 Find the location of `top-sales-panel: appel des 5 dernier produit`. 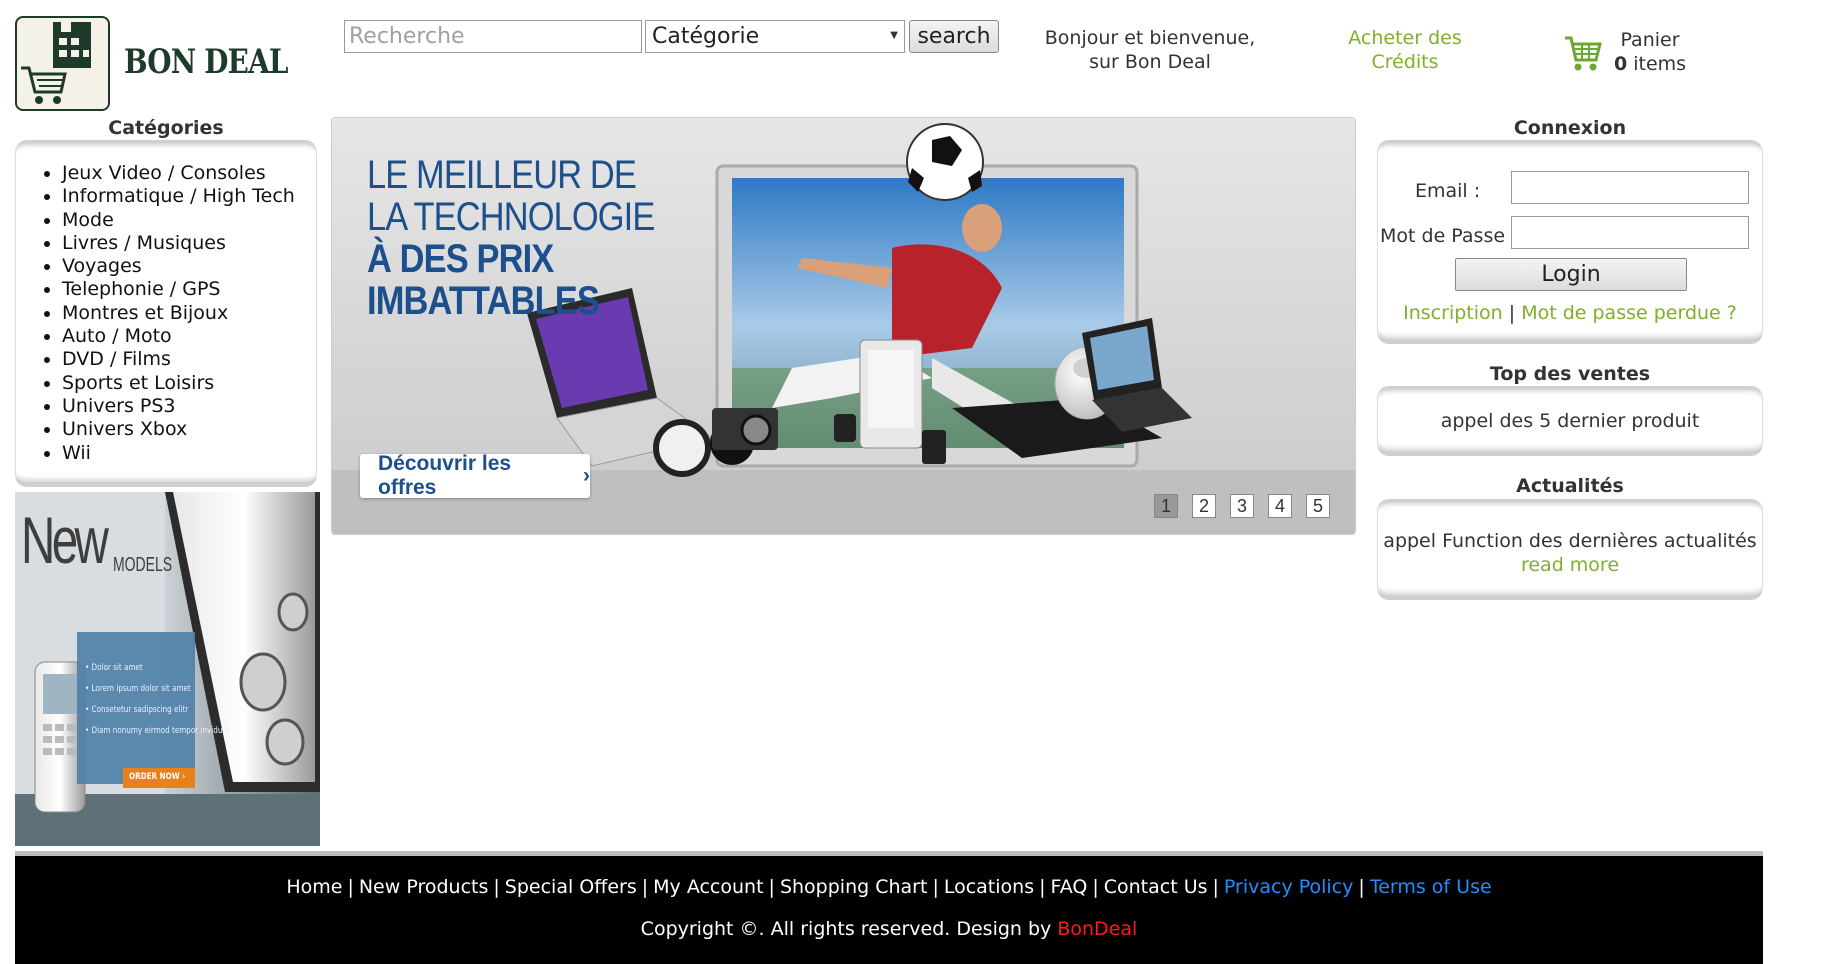

top-sales-panel: appel des 5 dernier produit is located at coordinates (1570, 421).